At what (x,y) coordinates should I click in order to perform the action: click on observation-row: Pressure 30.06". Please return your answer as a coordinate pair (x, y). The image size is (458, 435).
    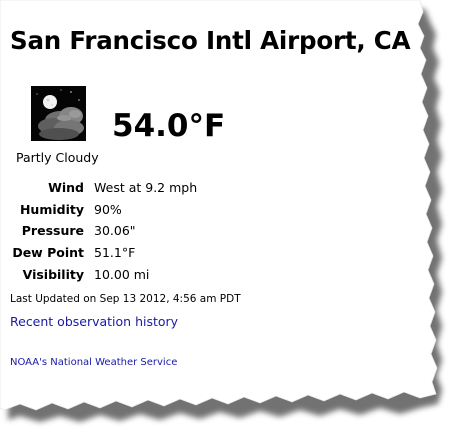
    Looking at the image, I should click on (103, 231).